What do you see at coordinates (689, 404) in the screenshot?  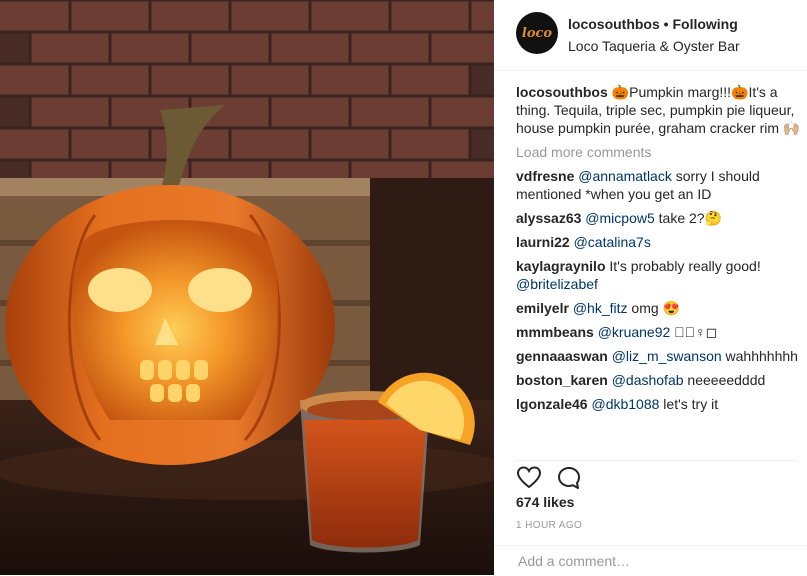 I see `comment-text: let's try it` at bounding box center [689, 404].